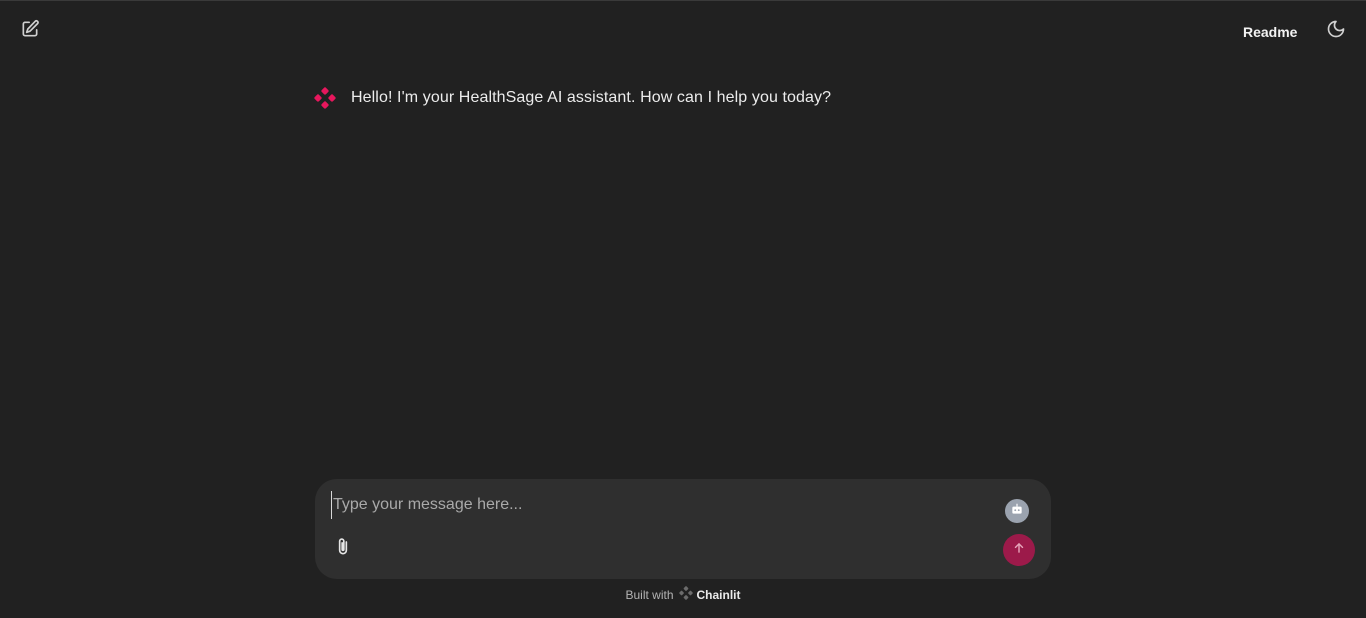  I want to click on paperclip-icon, so click(343, 549).